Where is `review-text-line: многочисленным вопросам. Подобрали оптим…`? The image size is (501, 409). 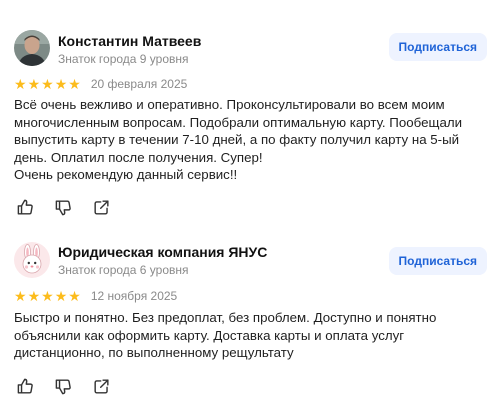 review-text-line: многочисленным вопросам. Подобрали оптим… is located at coordinates (238, 122).